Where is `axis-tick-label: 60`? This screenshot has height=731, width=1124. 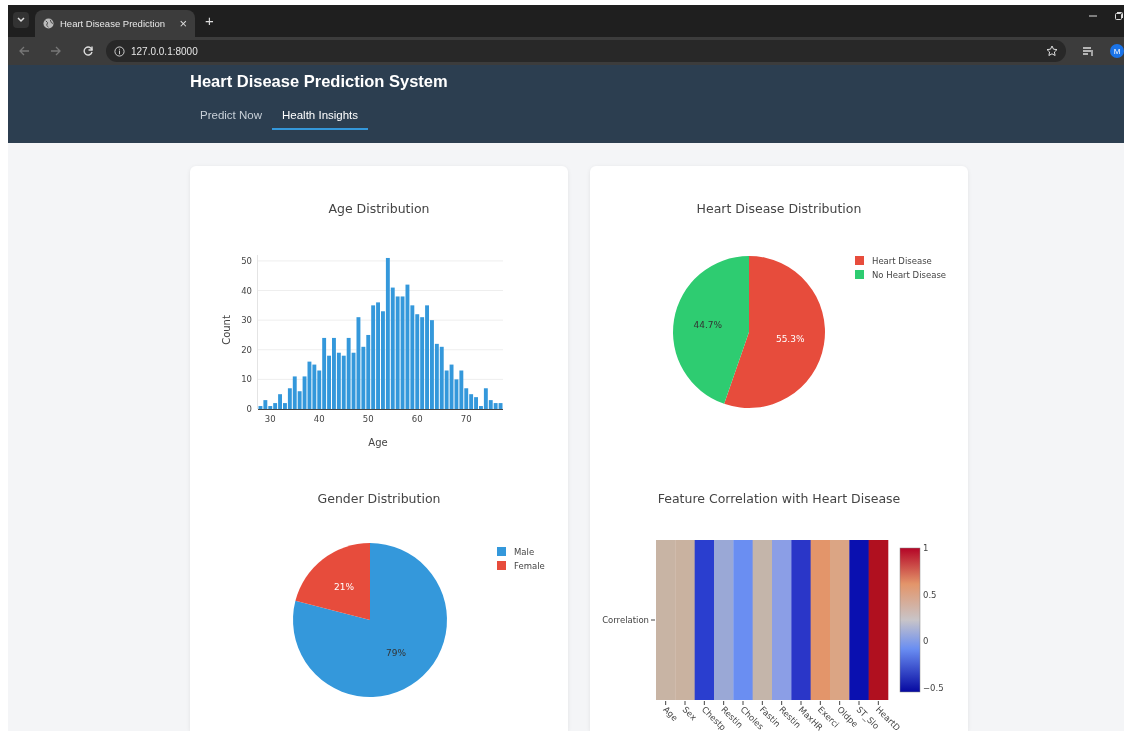
axis-tick-label: 60 is located at coordinates (417, 419).